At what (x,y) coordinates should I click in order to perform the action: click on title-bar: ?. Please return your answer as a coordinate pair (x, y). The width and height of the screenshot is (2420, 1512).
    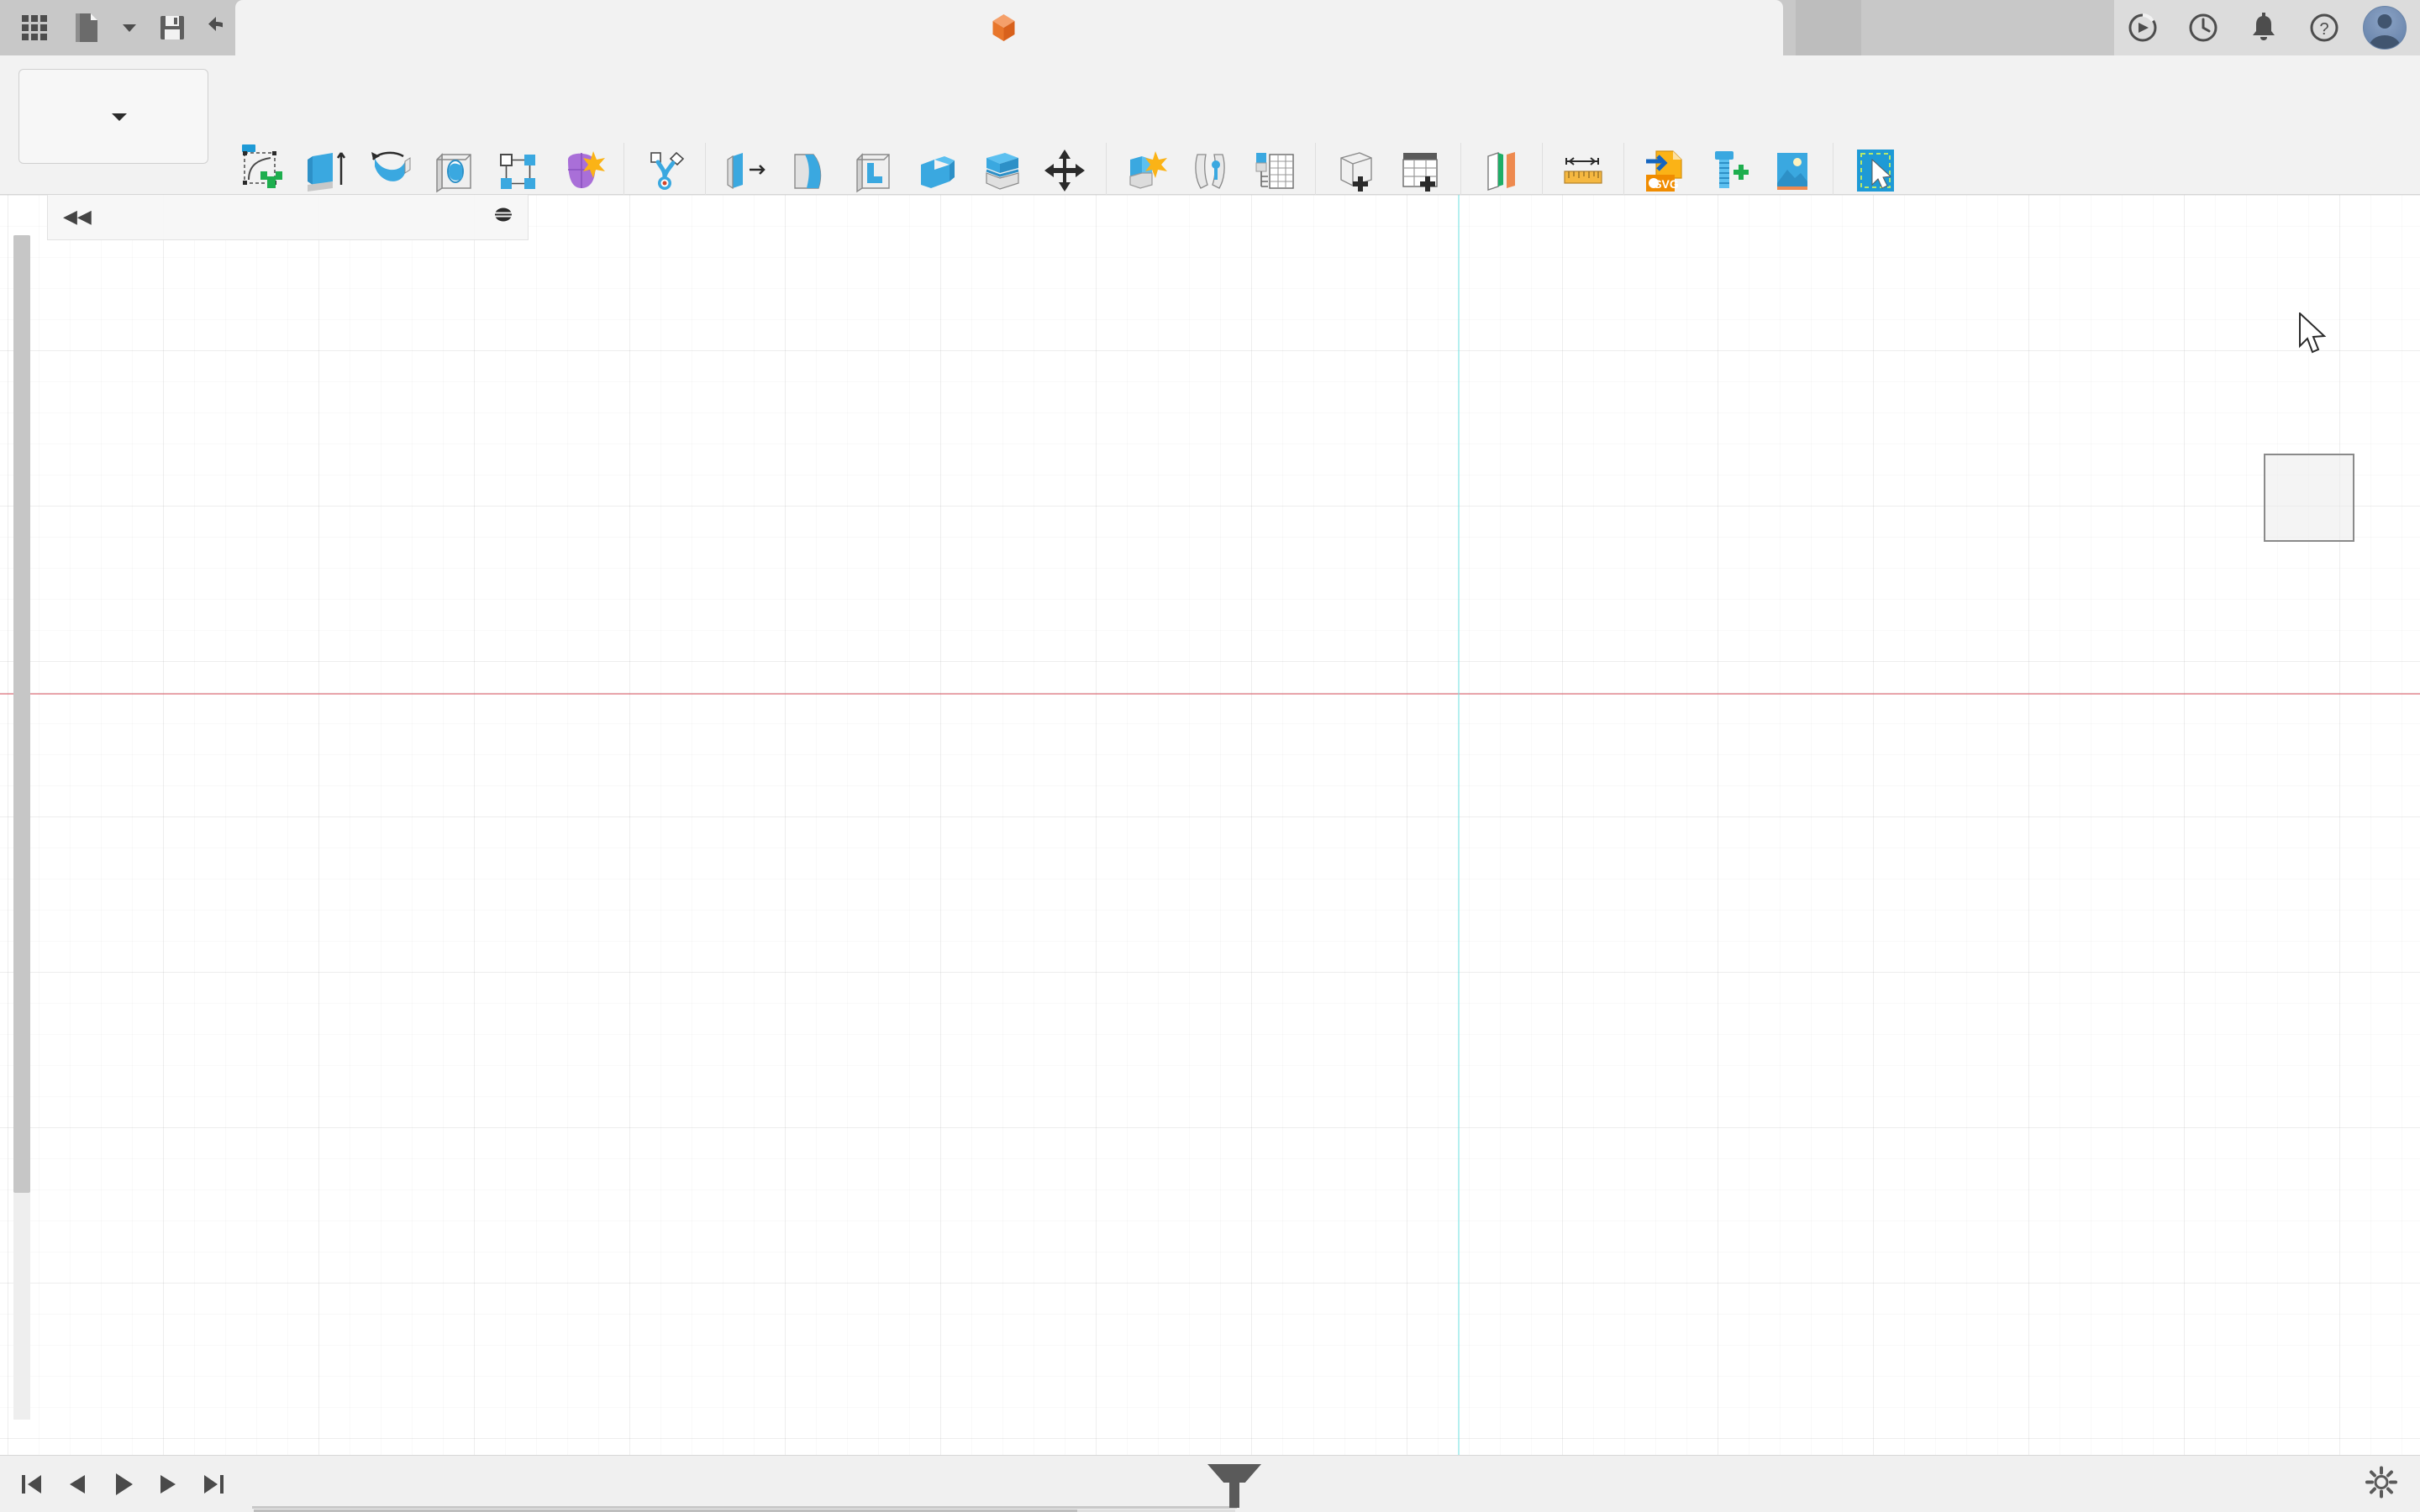
    Looking at the image, I should click on (1210, 27).